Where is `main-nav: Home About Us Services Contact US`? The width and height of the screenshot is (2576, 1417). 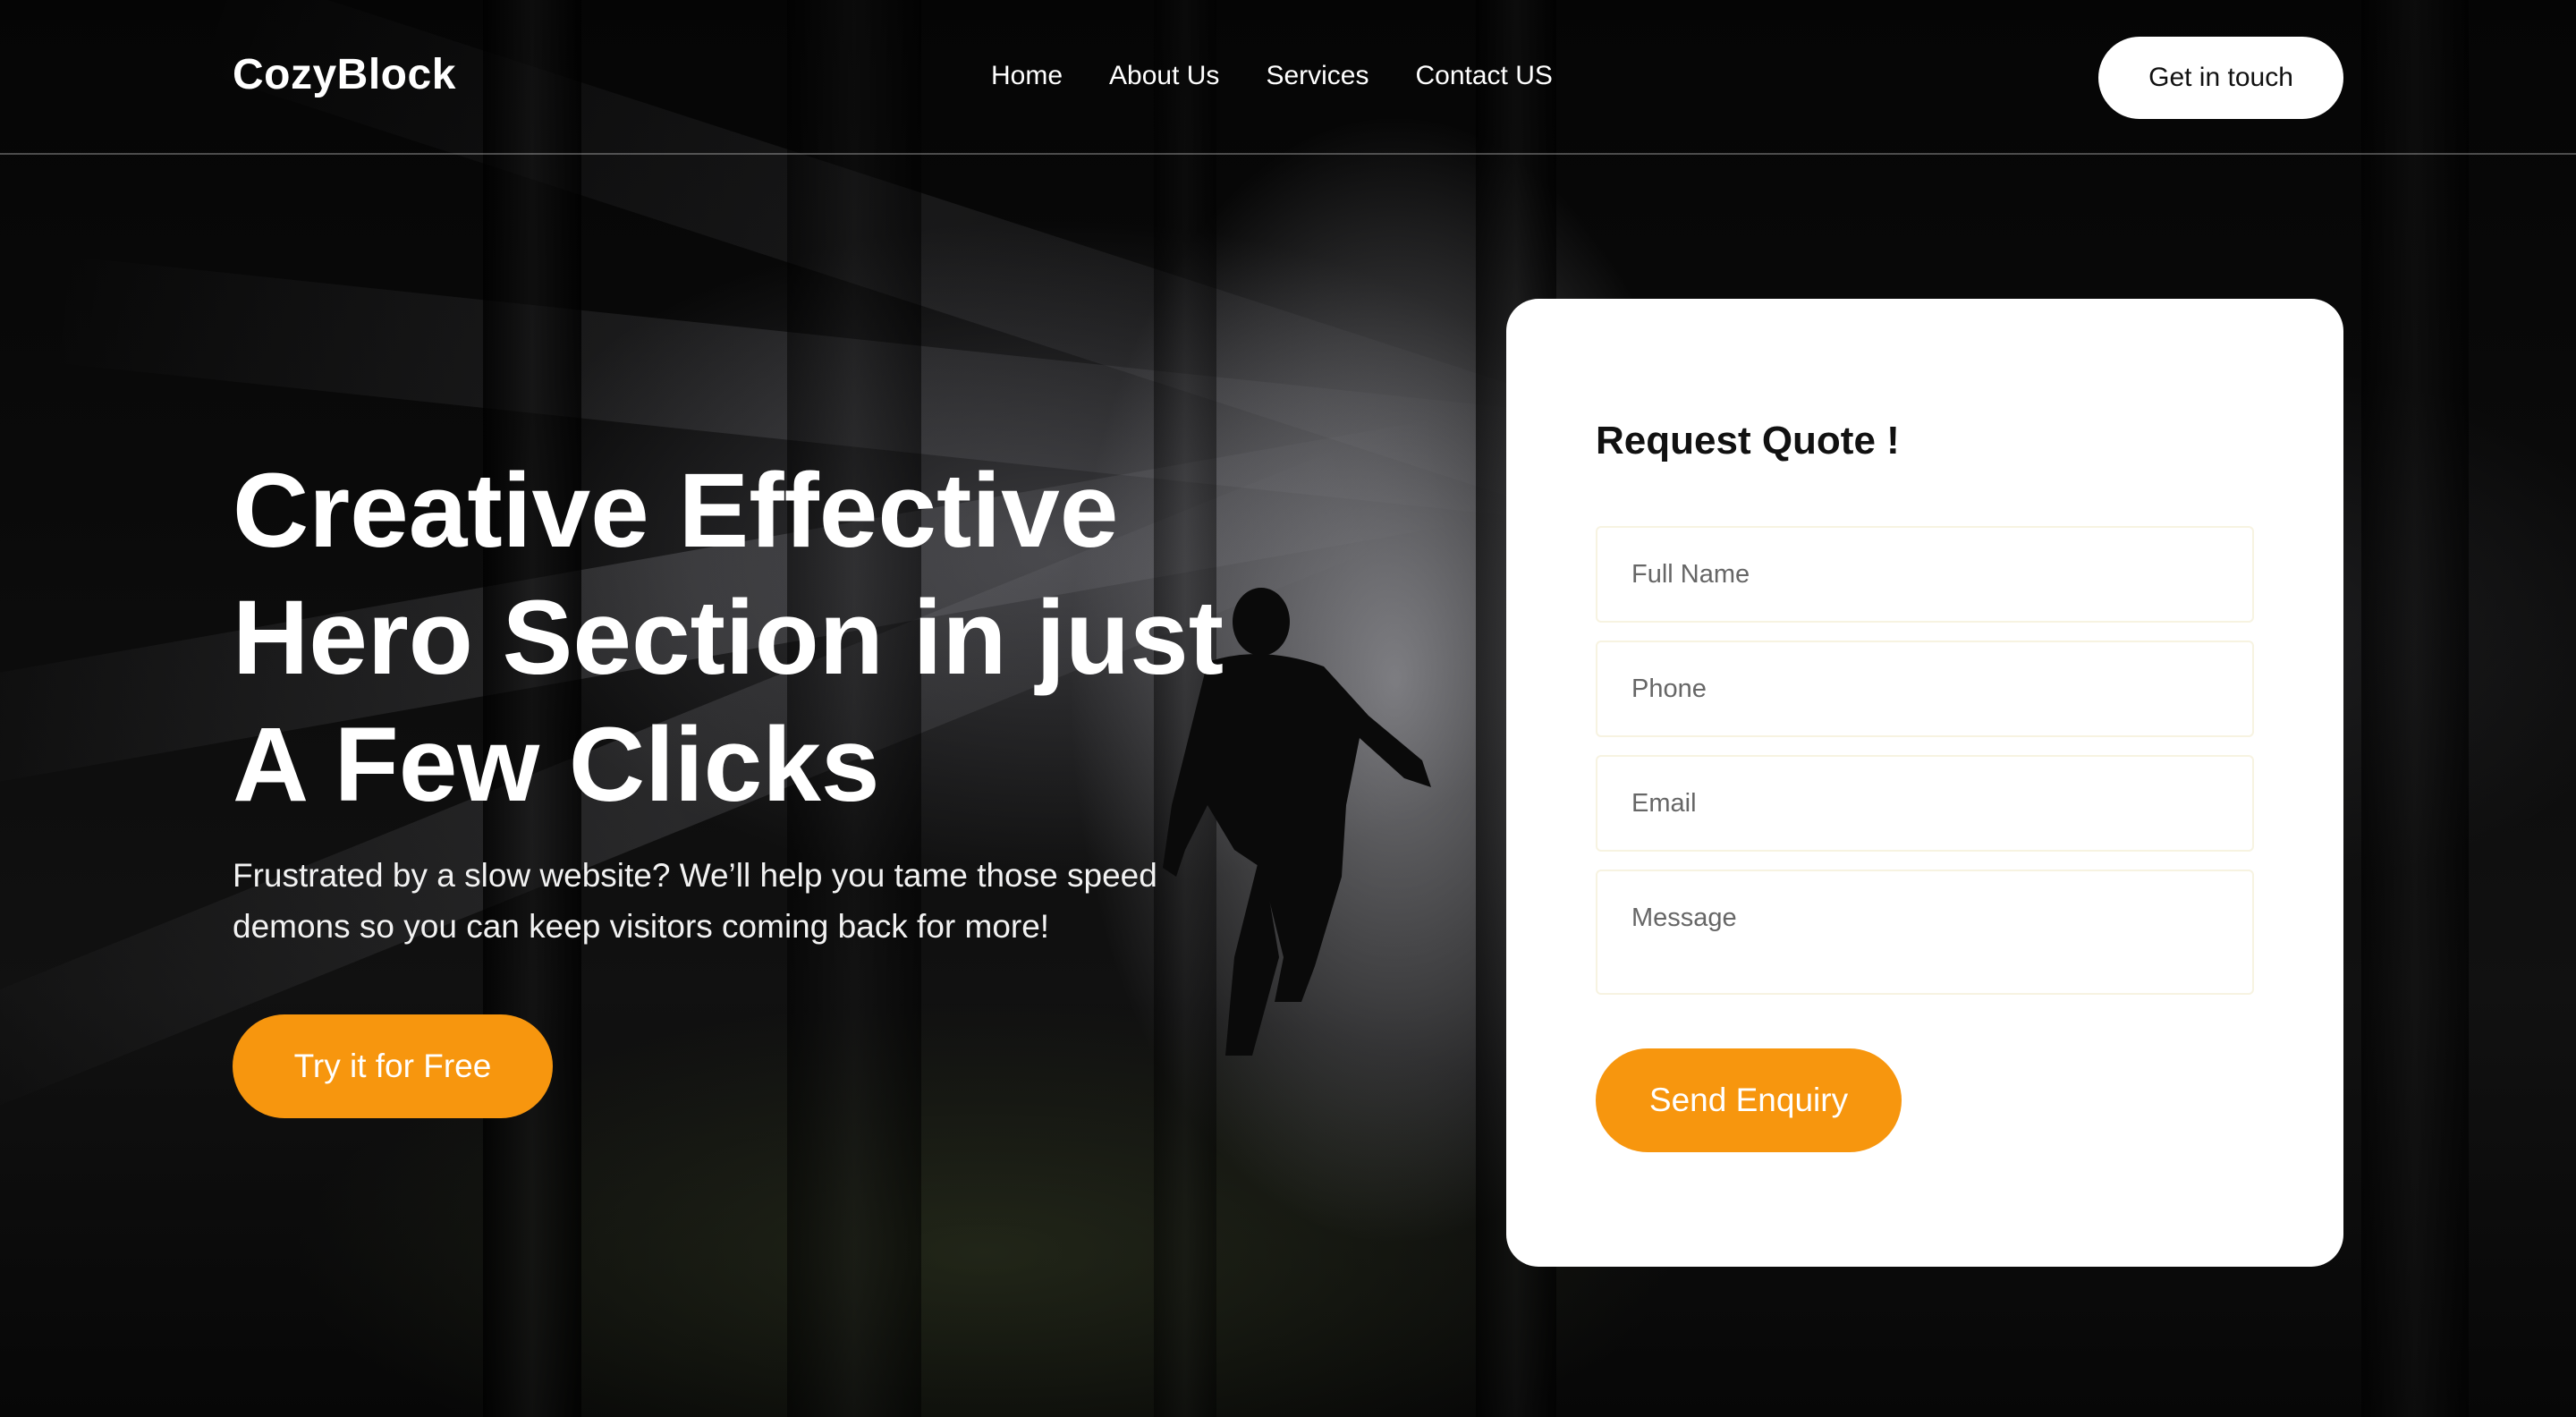 main-nav: Home About Us Services Contact US is located at coordinates (1272, 76).